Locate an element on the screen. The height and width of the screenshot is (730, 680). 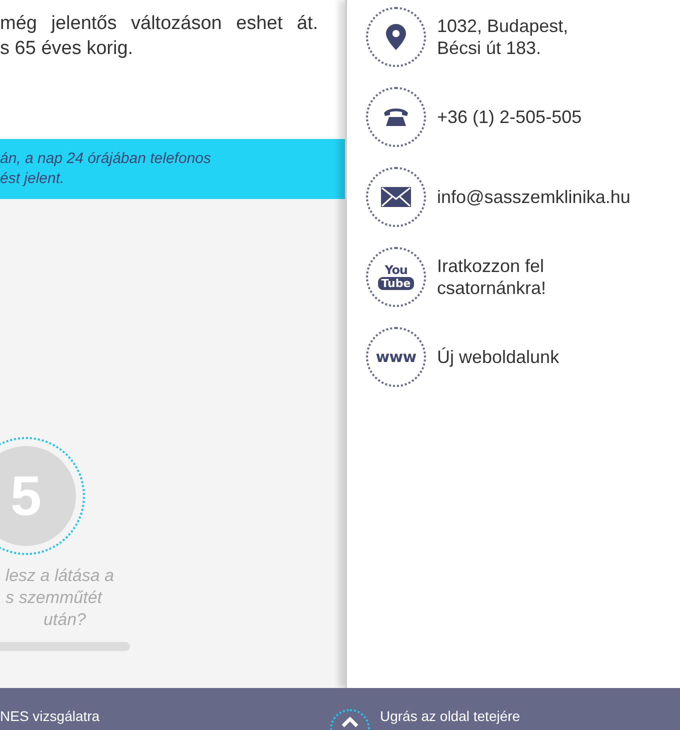
footer-link: NES vizsgálatra is located at coordinates (165, 716).